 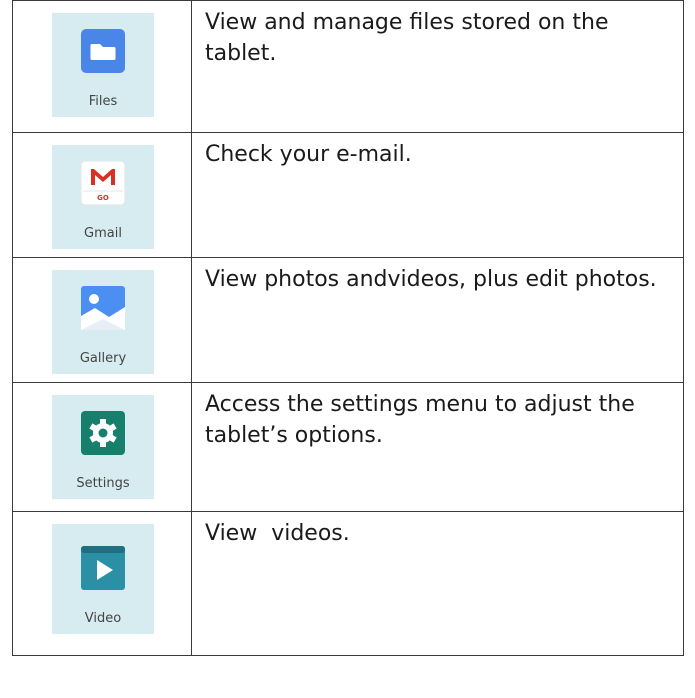 I want to click on gallery-tile: Gallery, so click(x=103, y=322).